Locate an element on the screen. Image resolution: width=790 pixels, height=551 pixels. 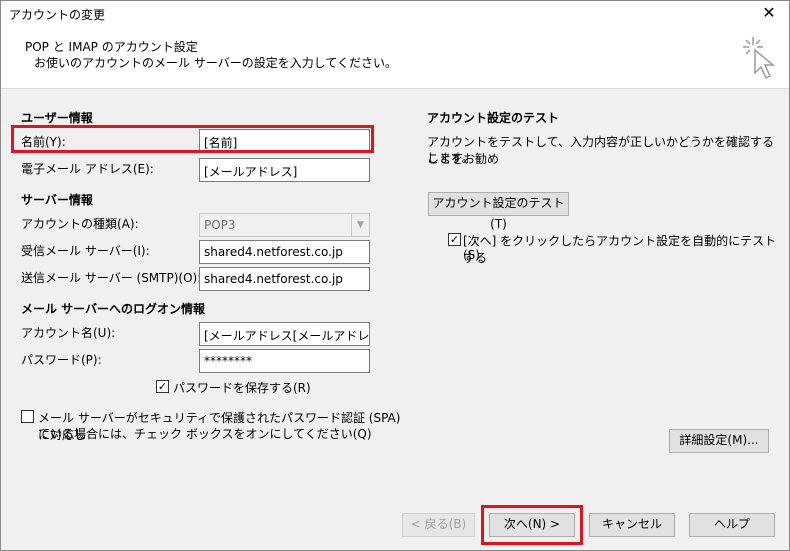
outgoing-server-label: 送信メール サーバー (SMTP)(O): is located at coordinates (111, 278).